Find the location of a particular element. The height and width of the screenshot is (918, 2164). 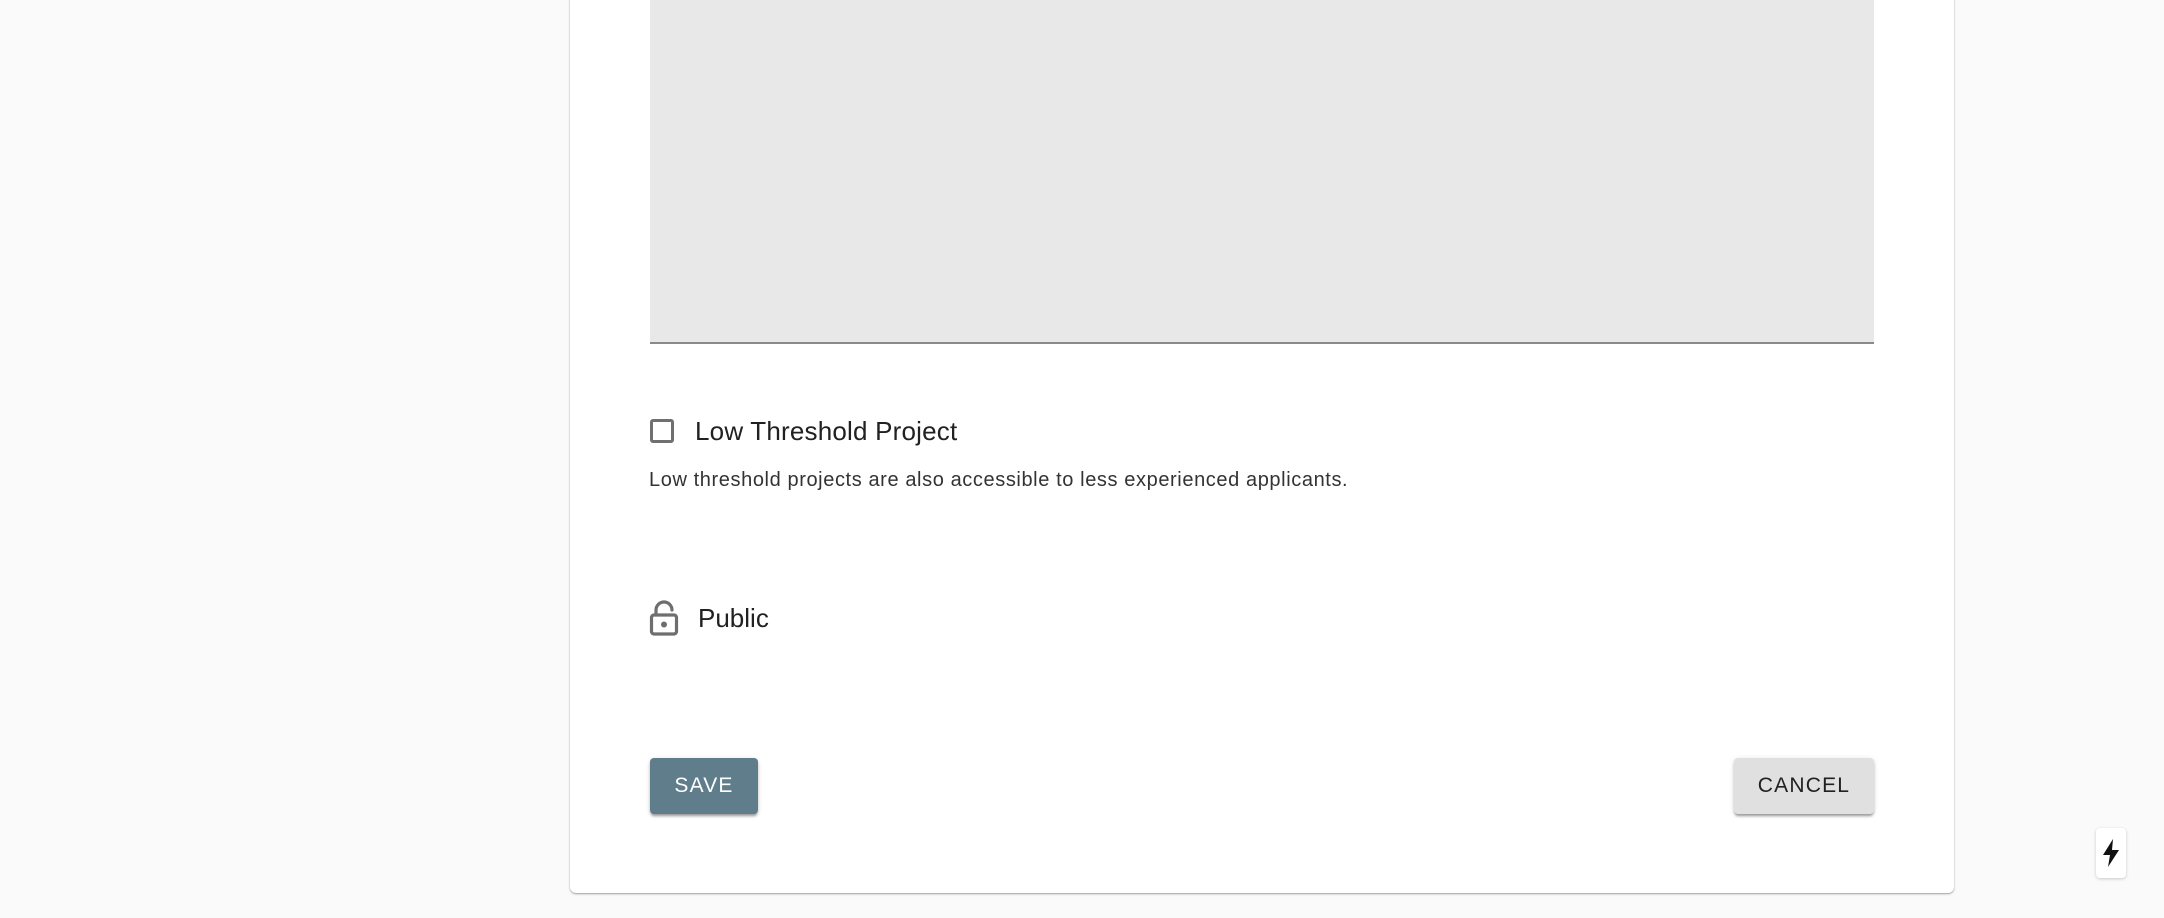

low-threshold-label: Low Threshold Project is located at coordinates (826, 431).